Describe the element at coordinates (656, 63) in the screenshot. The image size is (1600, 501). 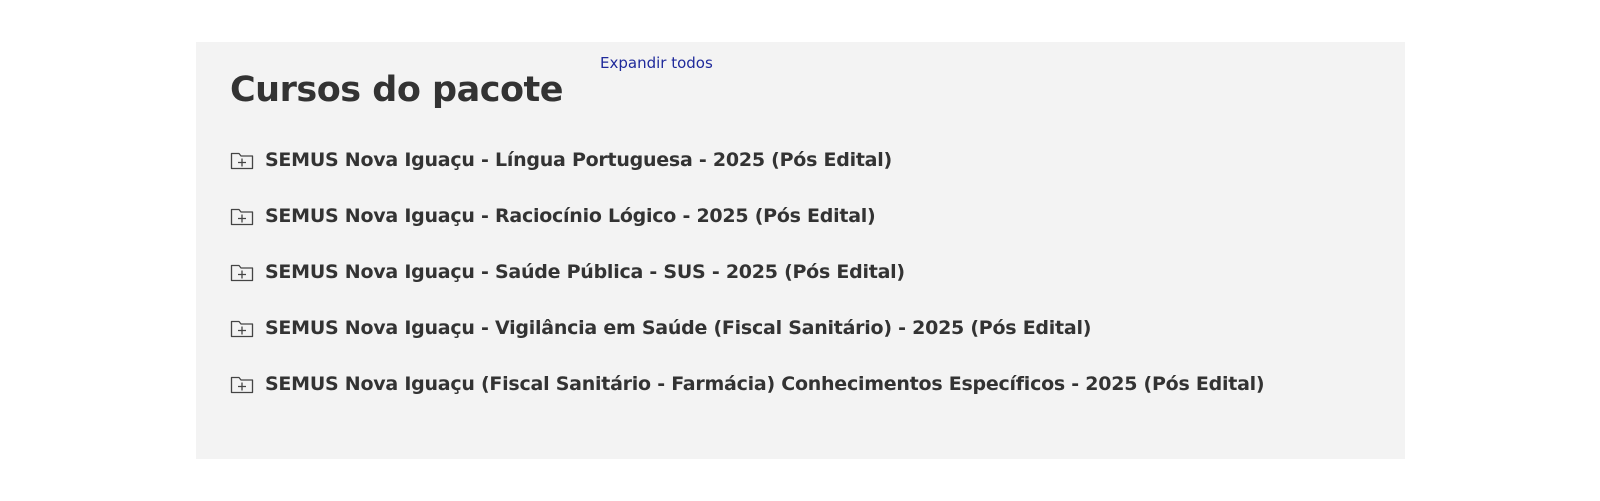
I see `expand-all-link: Expandir todos` at that location.